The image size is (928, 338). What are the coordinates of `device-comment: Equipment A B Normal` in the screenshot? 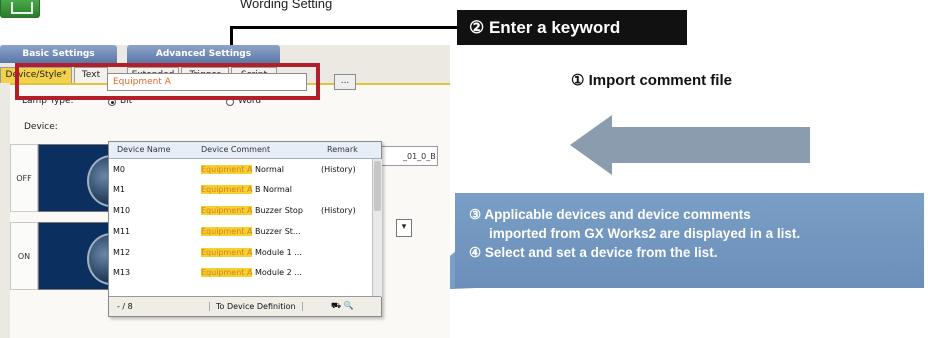 It's located at (246, 189).